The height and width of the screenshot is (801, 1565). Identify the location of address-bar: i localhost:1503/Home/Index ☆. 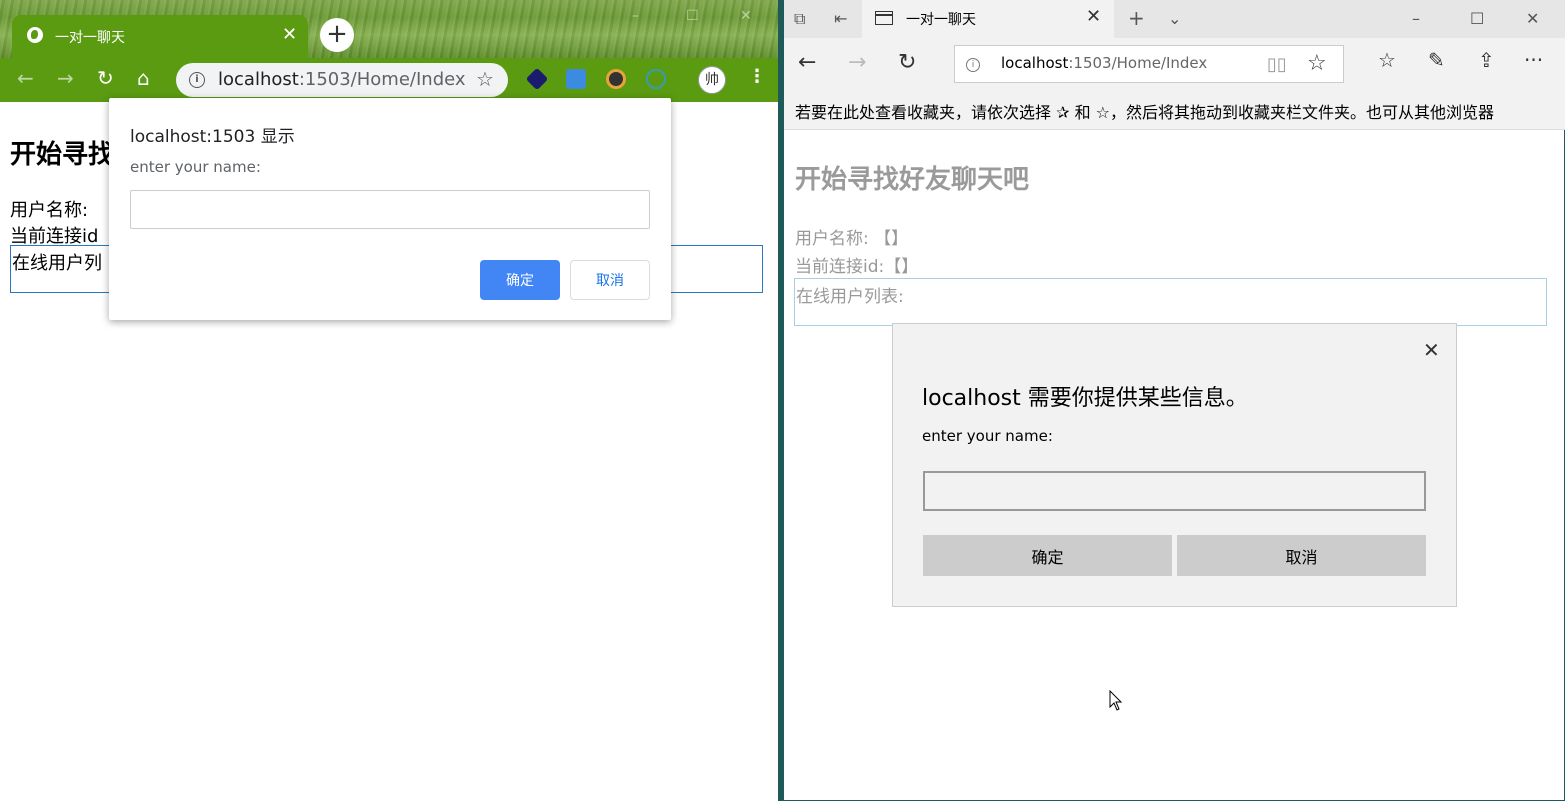
(342, 80).